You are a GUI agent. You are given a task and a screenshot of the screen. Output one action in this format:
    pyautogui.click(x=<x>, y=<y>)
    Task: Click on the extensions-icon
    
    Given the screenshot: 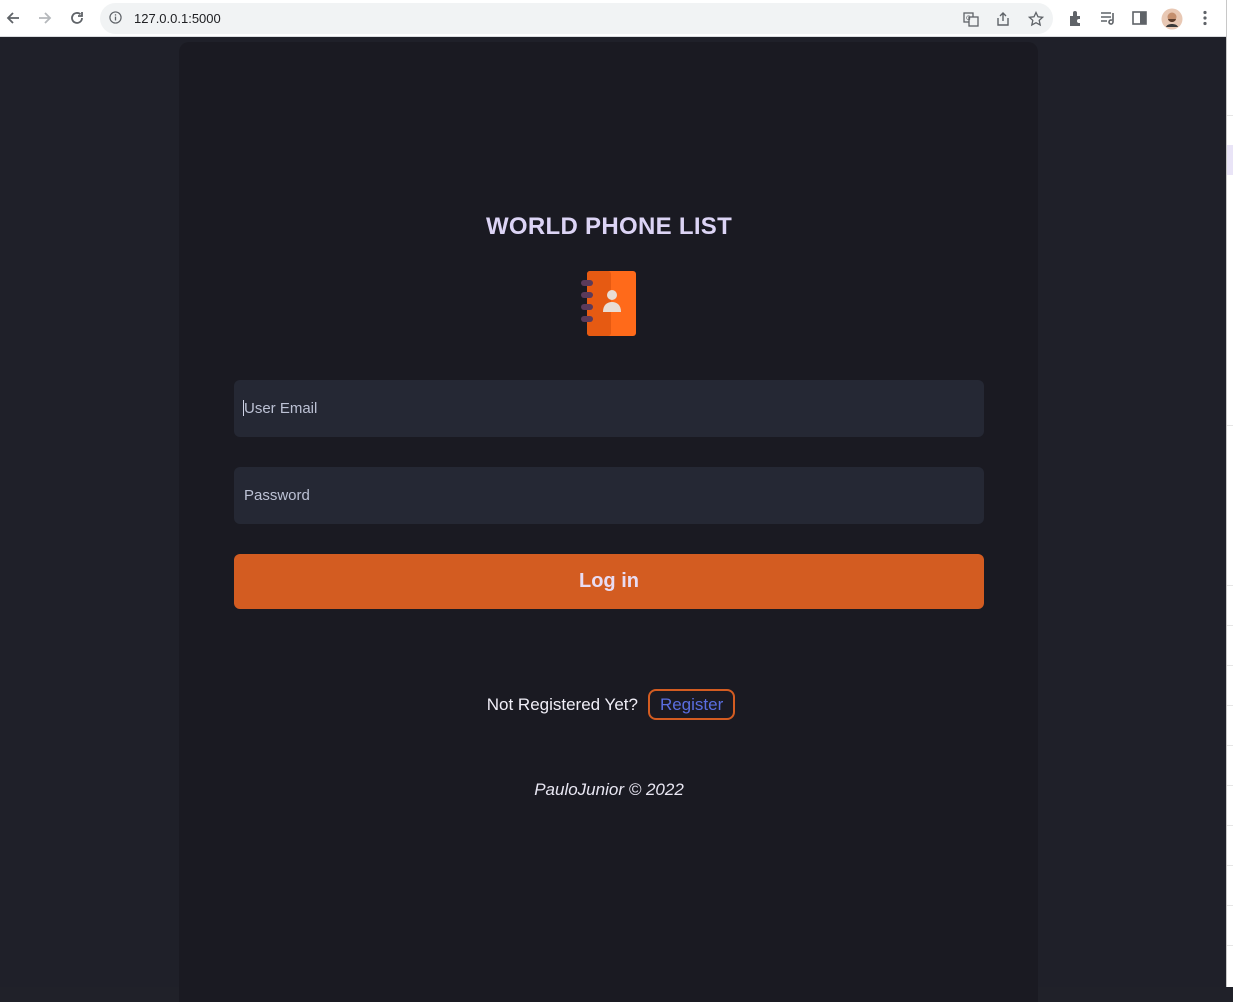 What is the action you would take?
    pyautogui.click(x=1076, y=18)
    